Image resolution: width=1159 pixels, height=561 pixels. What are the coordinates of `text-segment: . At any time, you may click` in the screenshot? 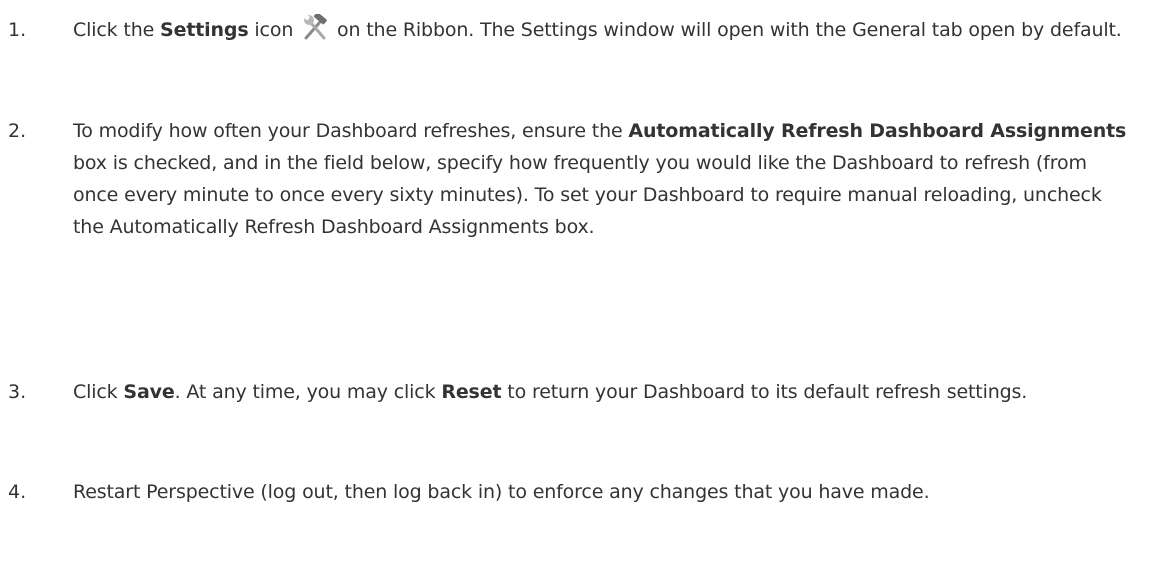 It's located at (308, 392).